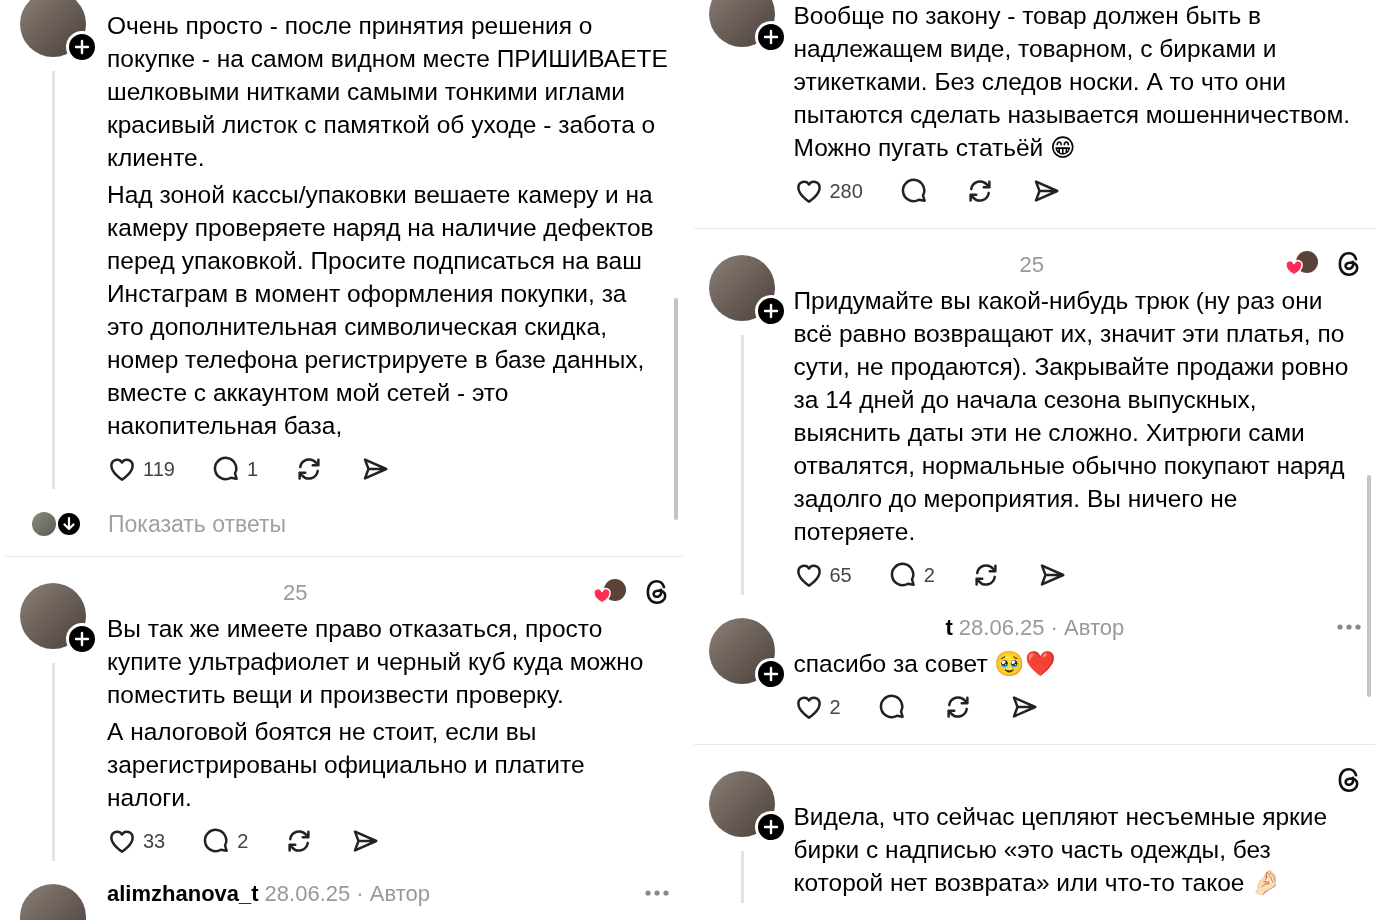 Image resolution: width=1380 pixels, height=920 pixels. I want to click on post-text: Над зоной кассы/упаковки вешаете камеру и на камеру проверяете наряд на наличие дефектов перед упаковкой. Просите подписаться на ваш Инстаграм в момент оформления покупки, за это дополнительная символическая скидка, номер телефона регистрируете в базе данных, вместе с аккаунтом мой сетей - это накопительная база,, so click(381, 310).